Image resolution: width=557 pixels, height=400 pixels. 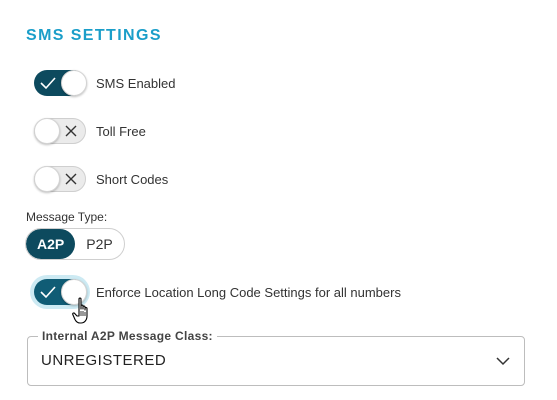 What do you see at coordinates (51, 244) in the screenshot?
I see `message-type-option-a2p: A2P` at bounding box center [51, 244].